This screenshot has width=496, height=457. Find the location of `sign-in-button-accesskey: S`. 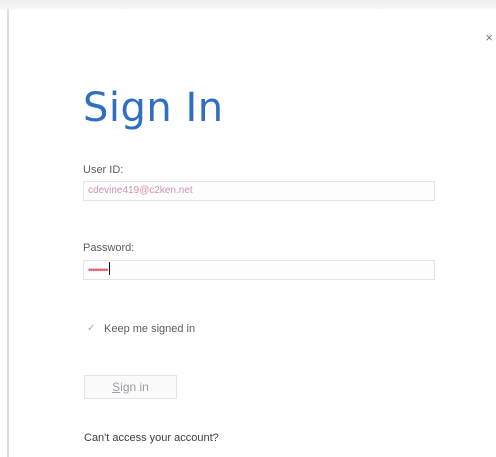

sign-in-button-accesskey: S is located at coordinates (116, 387).